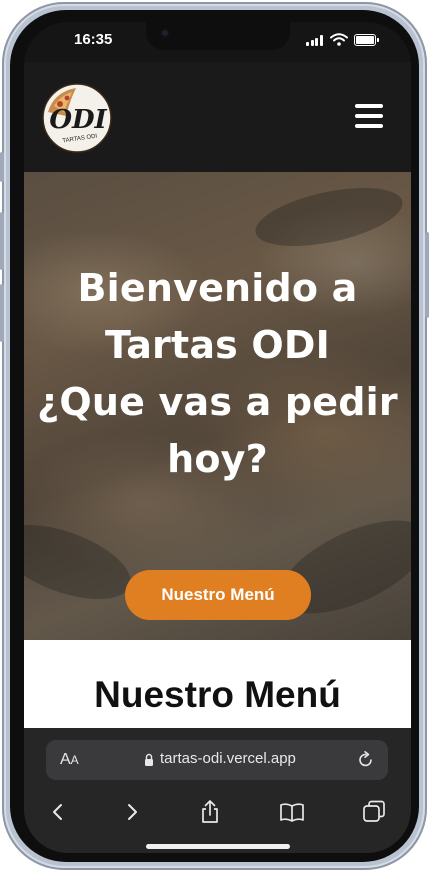 The image size is (429, 872). I want to click on hero-title-line: ¿Que vas a pedir, so click(217, 402).